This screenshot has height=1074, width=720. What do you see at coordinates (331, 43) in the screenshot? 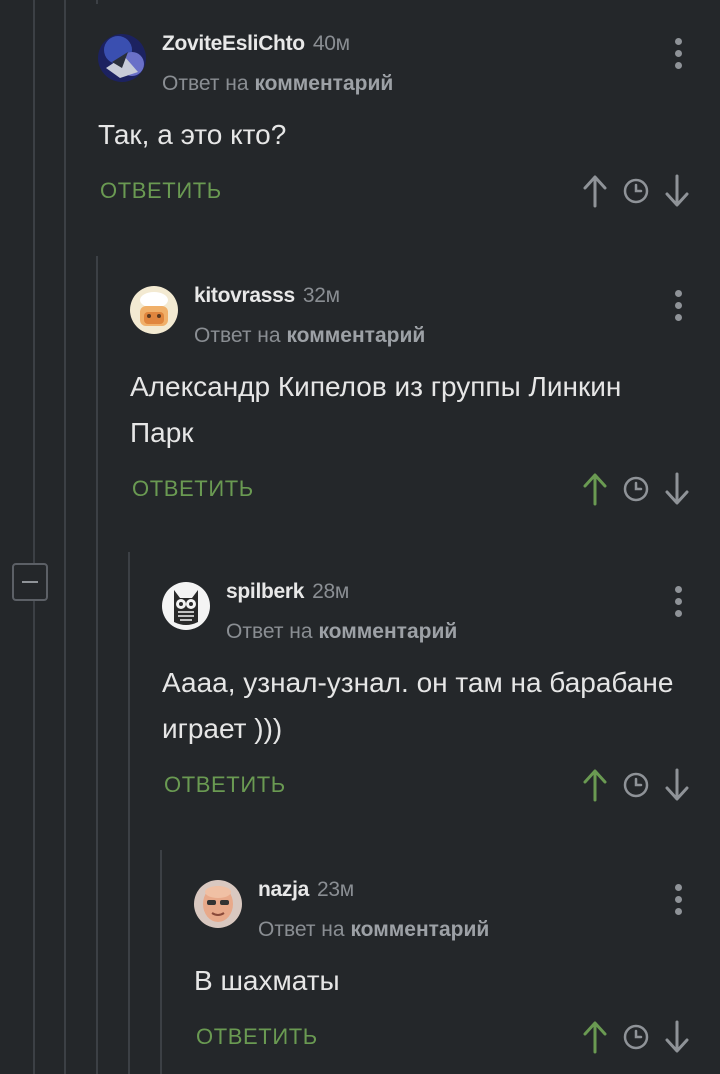
I see `comment-time: 40м` at bounding box center [331, 43].